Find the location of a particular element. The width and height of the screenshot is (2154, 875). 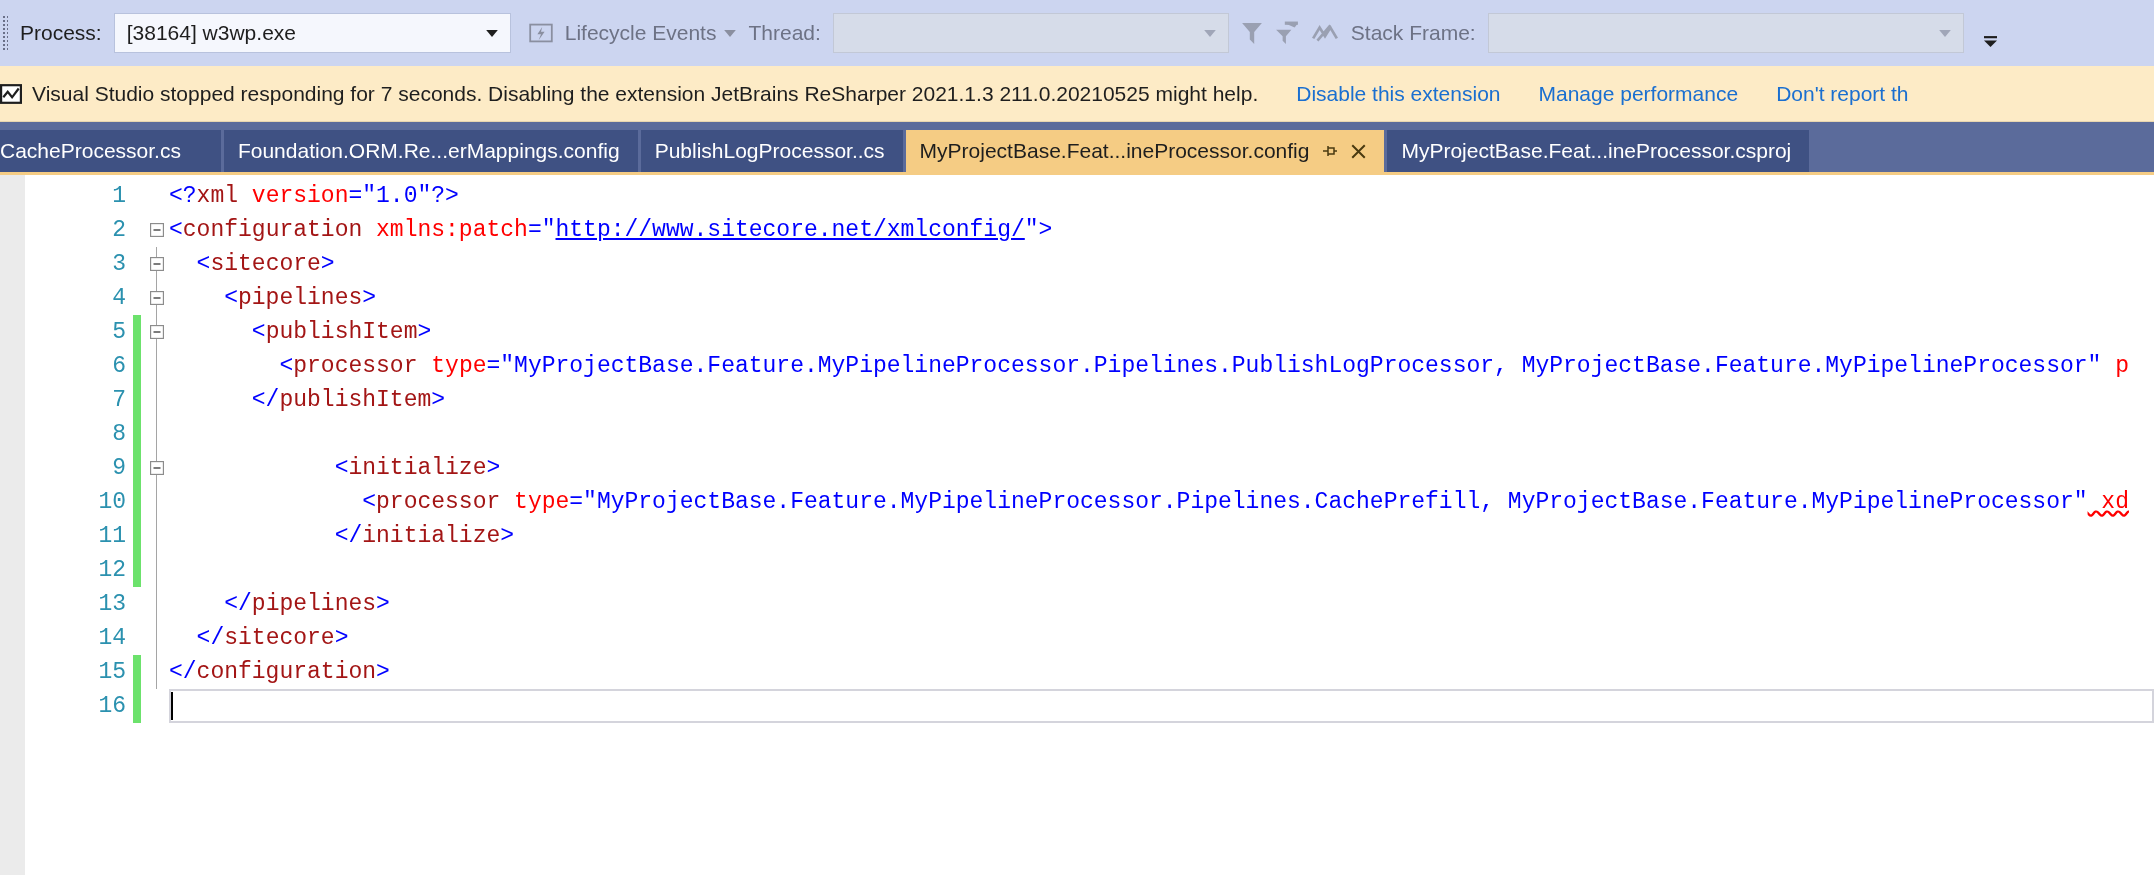

xml-punctuation: <? is located at coordinates (183, 196).